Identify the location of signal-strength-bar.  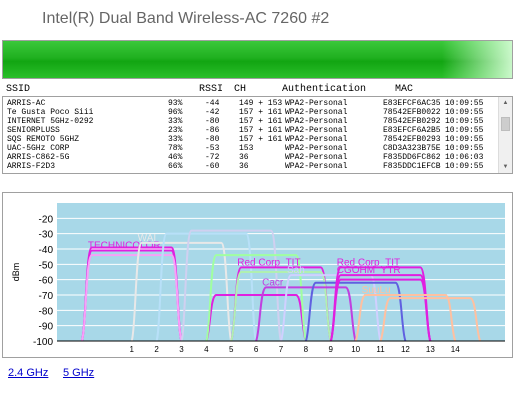
(257, 59).